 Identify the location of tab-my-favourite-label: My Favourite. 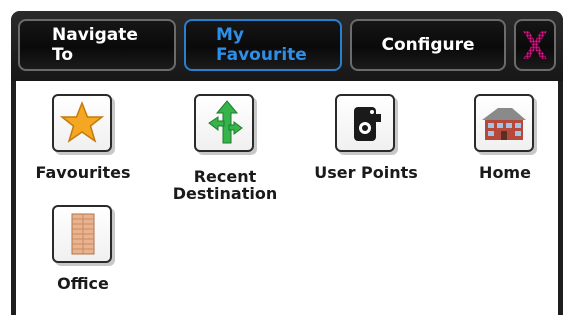
(261, 45).